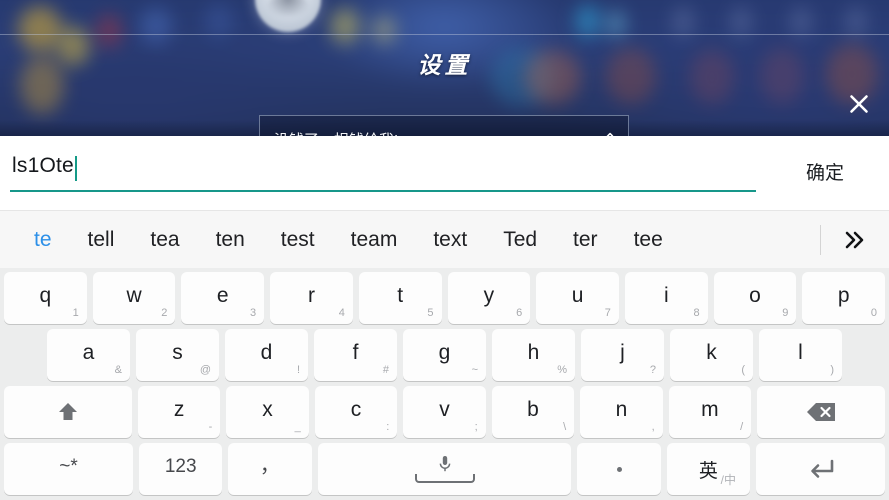  What do you see at coordinates (134, 298) in the screenshot?
I see `key-w: w2` at bounding box center [134, 298].